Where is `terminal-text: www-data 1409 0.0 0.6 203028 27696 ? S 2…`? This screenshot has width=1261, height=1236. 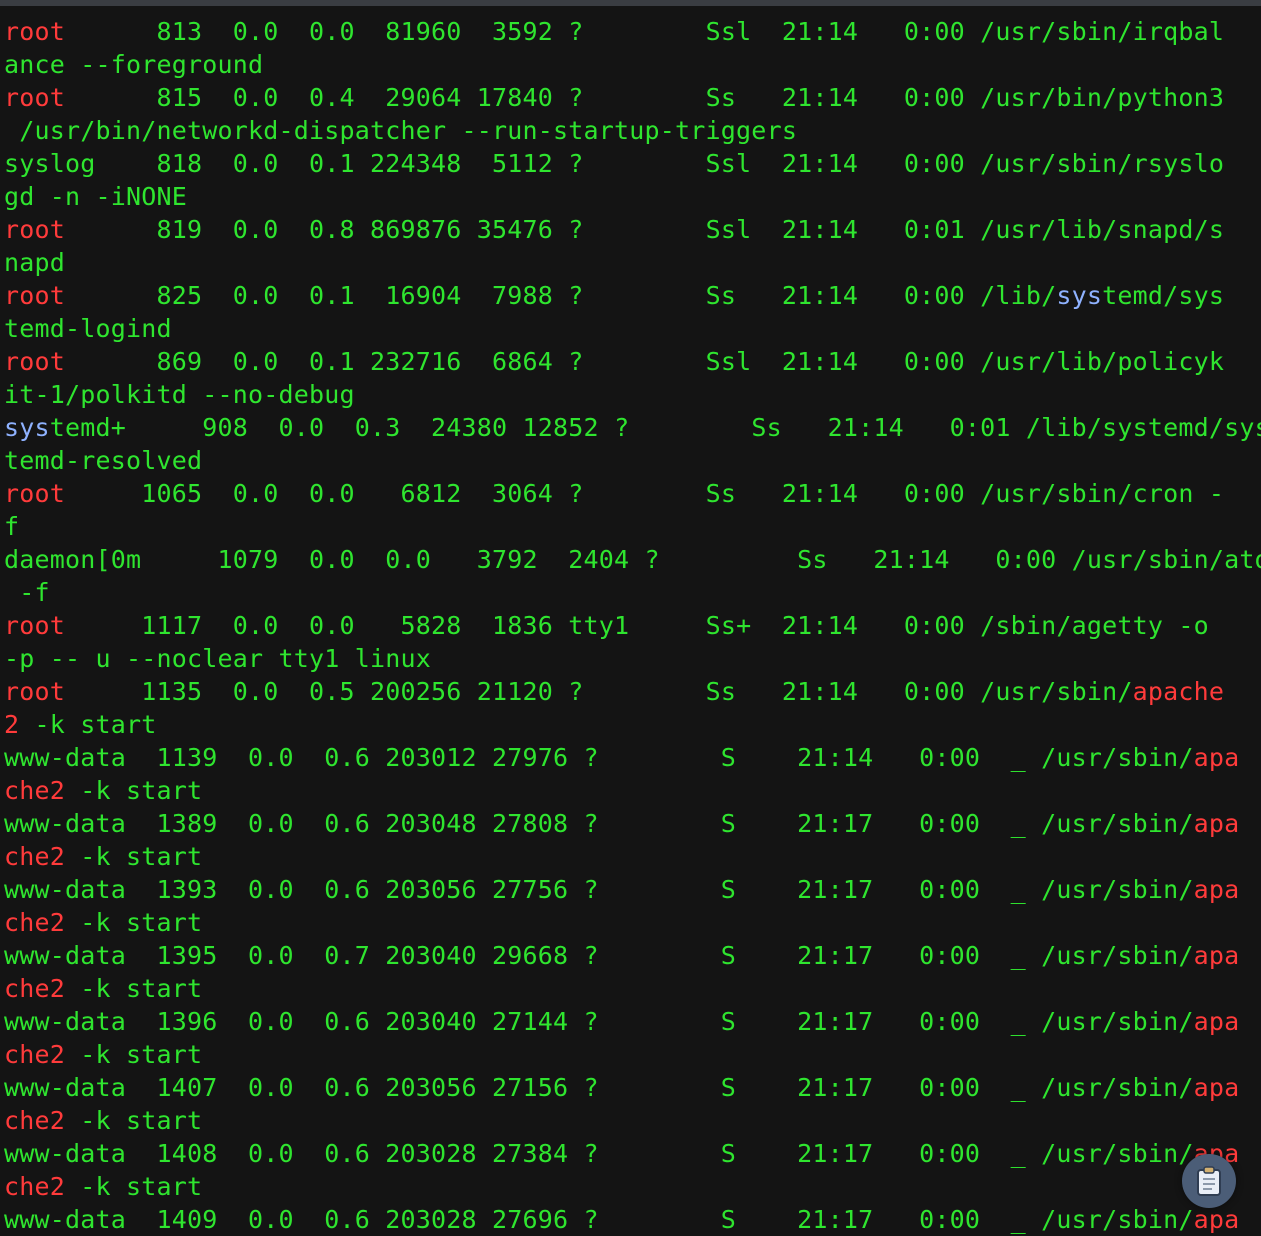 terminal-text: www-data 1409 0.0 0.6 203028 27696 ? S 2… is located at coordinates (599, 1219).